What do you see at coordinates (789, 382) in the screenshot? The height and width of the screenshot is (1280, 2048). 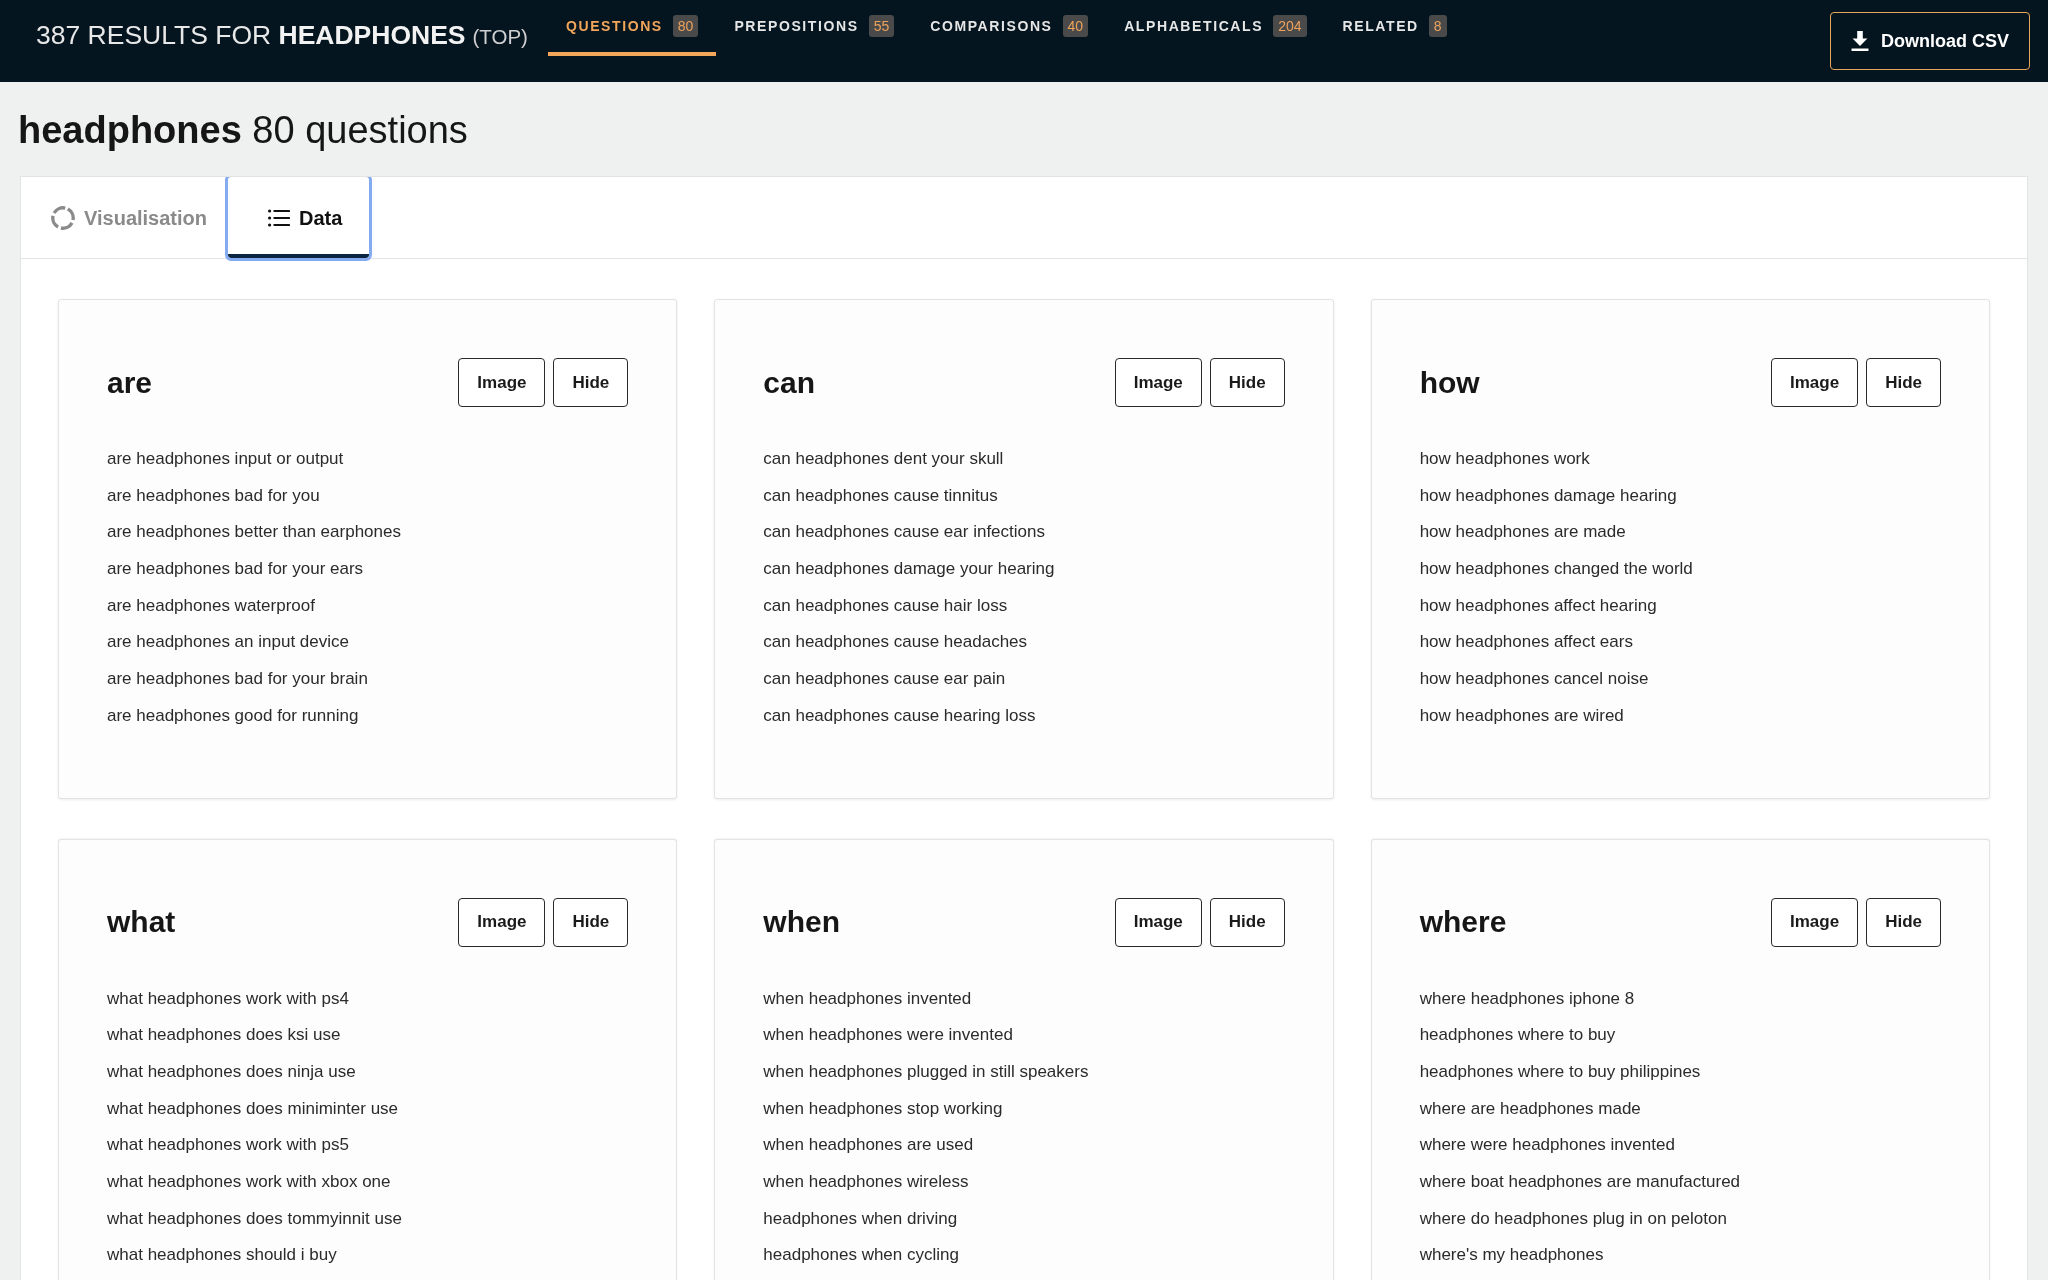 I see `group-title: can` at bounding box center [789, 382].